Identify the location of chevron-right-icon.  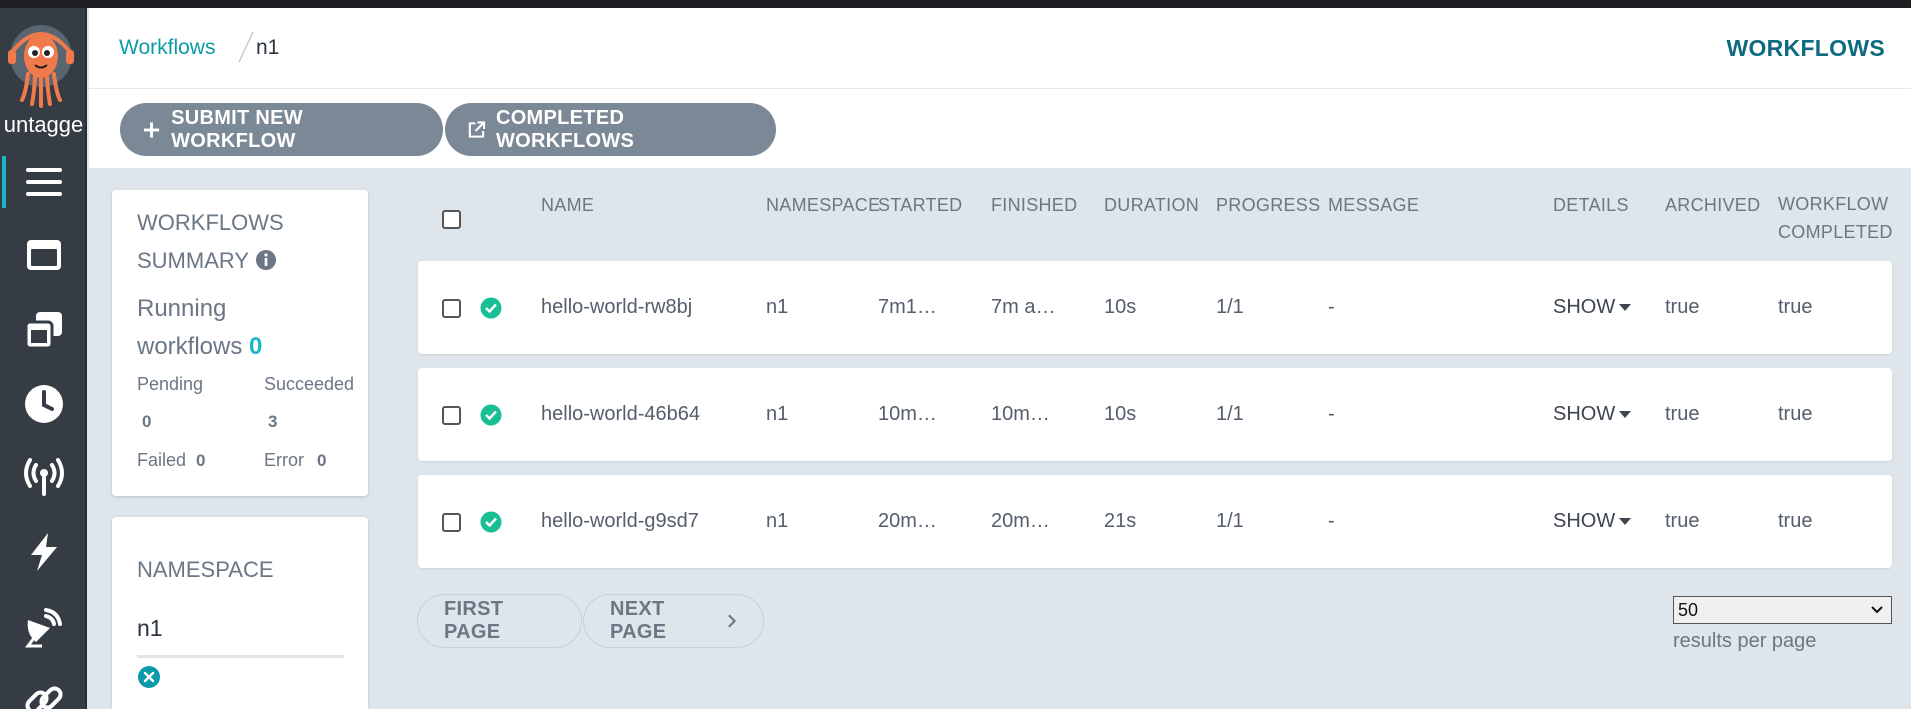
(732, 621).